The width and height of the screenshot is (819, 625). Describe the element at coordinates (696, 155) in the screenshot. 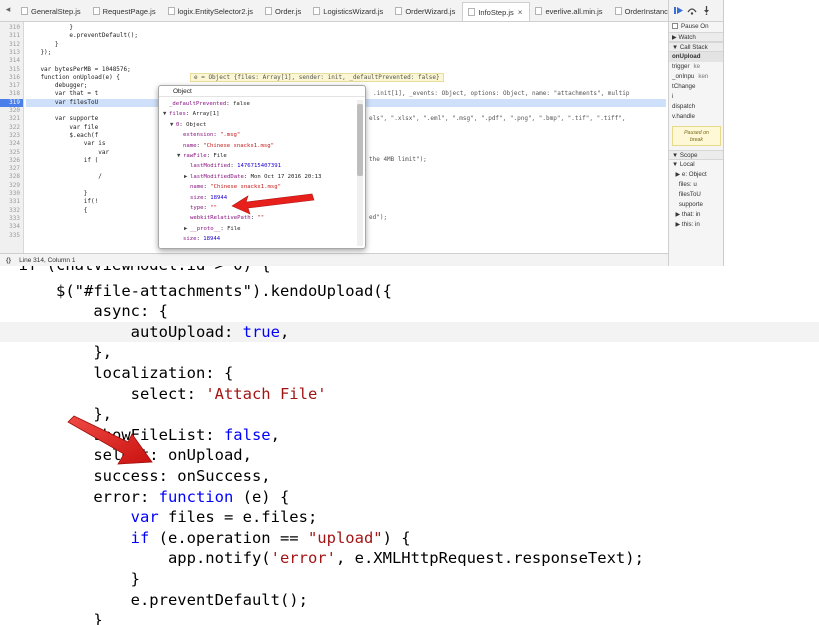

I see `sidebar-section-header: ▼ Scope` at that location.